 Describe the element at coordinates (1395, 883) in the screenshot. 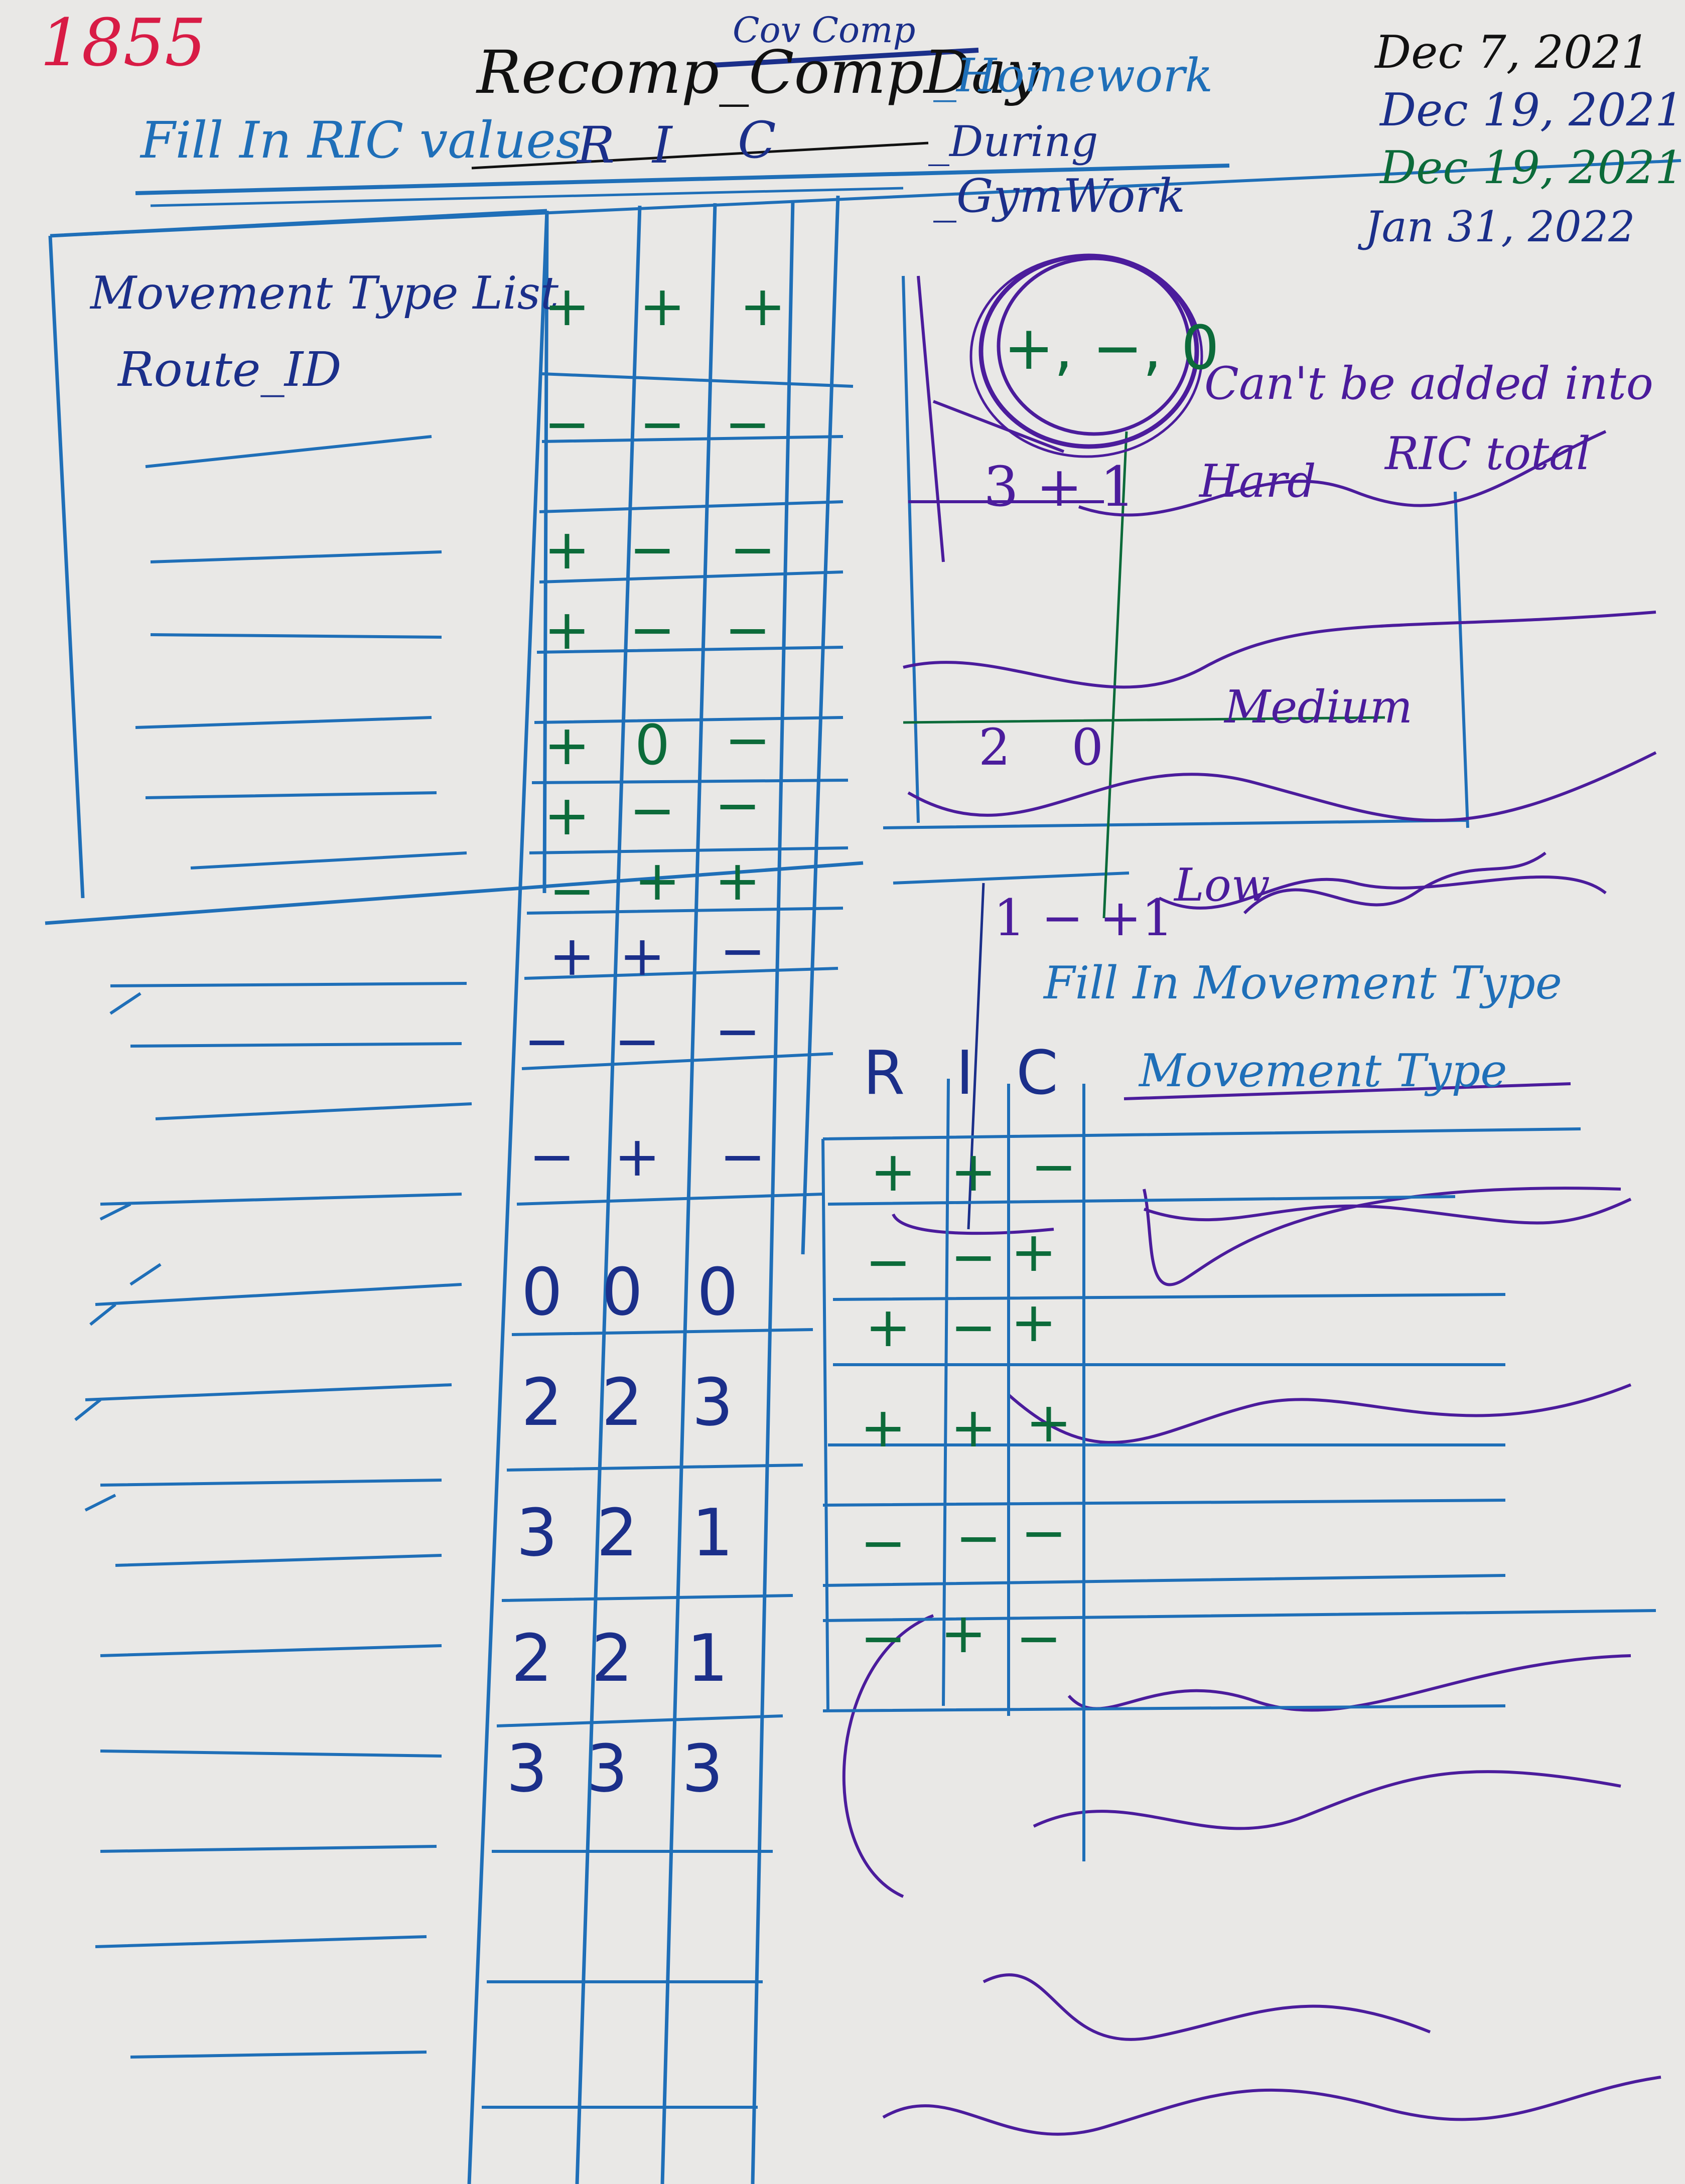

I see `low-wave` at that location.